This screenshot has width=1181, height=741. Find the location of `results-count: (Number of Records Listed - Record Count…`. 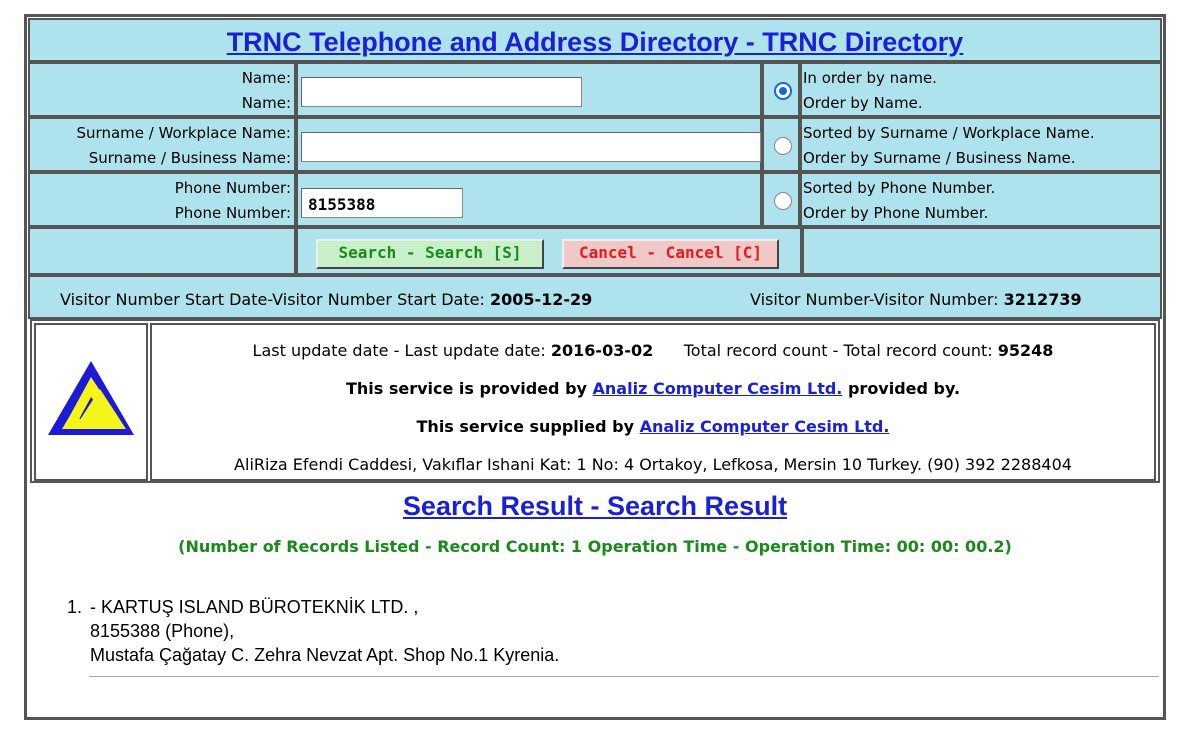

results-count: (Number of Records Listed - Record Count… is located at coordinates (595, 546).